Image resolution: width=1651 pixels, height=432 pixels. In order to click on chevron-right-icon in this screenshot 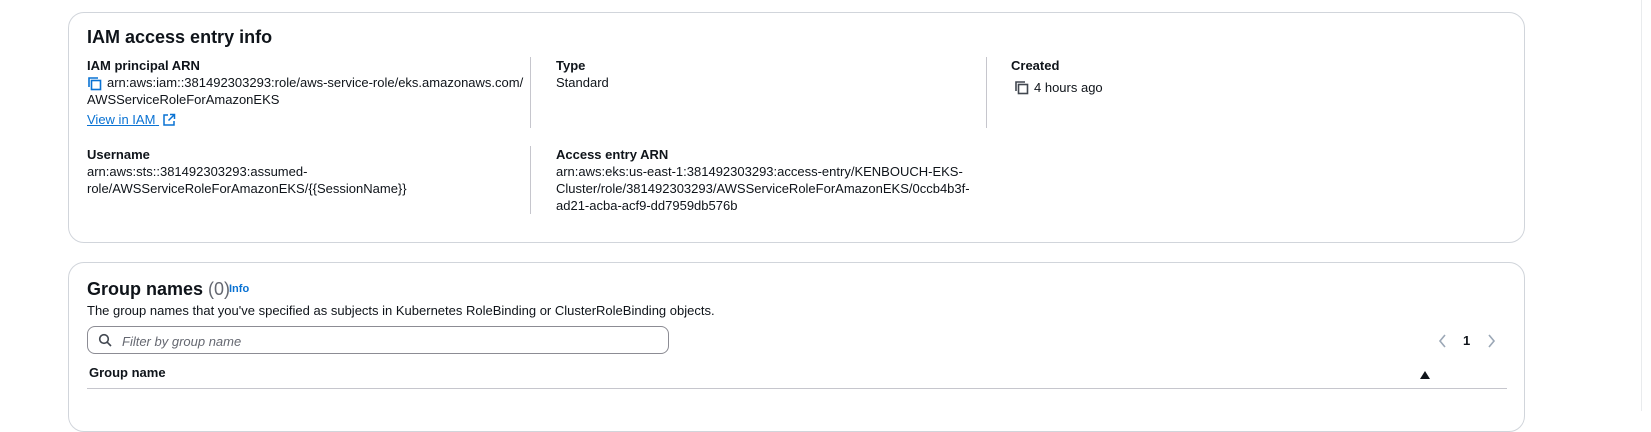, I will do `click(1491, 343)`.